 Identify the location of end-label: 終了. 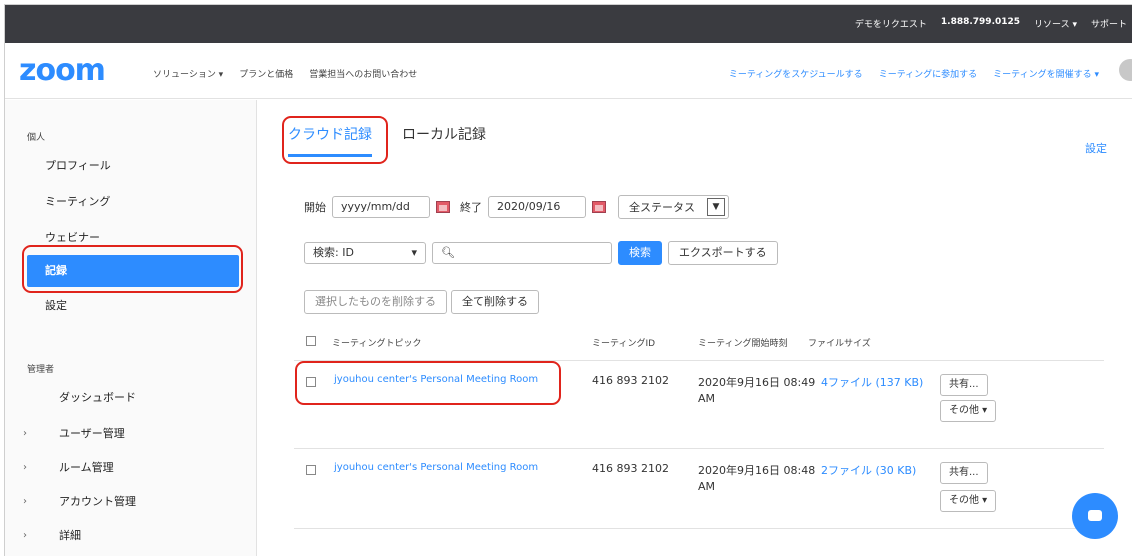
(471, 207).